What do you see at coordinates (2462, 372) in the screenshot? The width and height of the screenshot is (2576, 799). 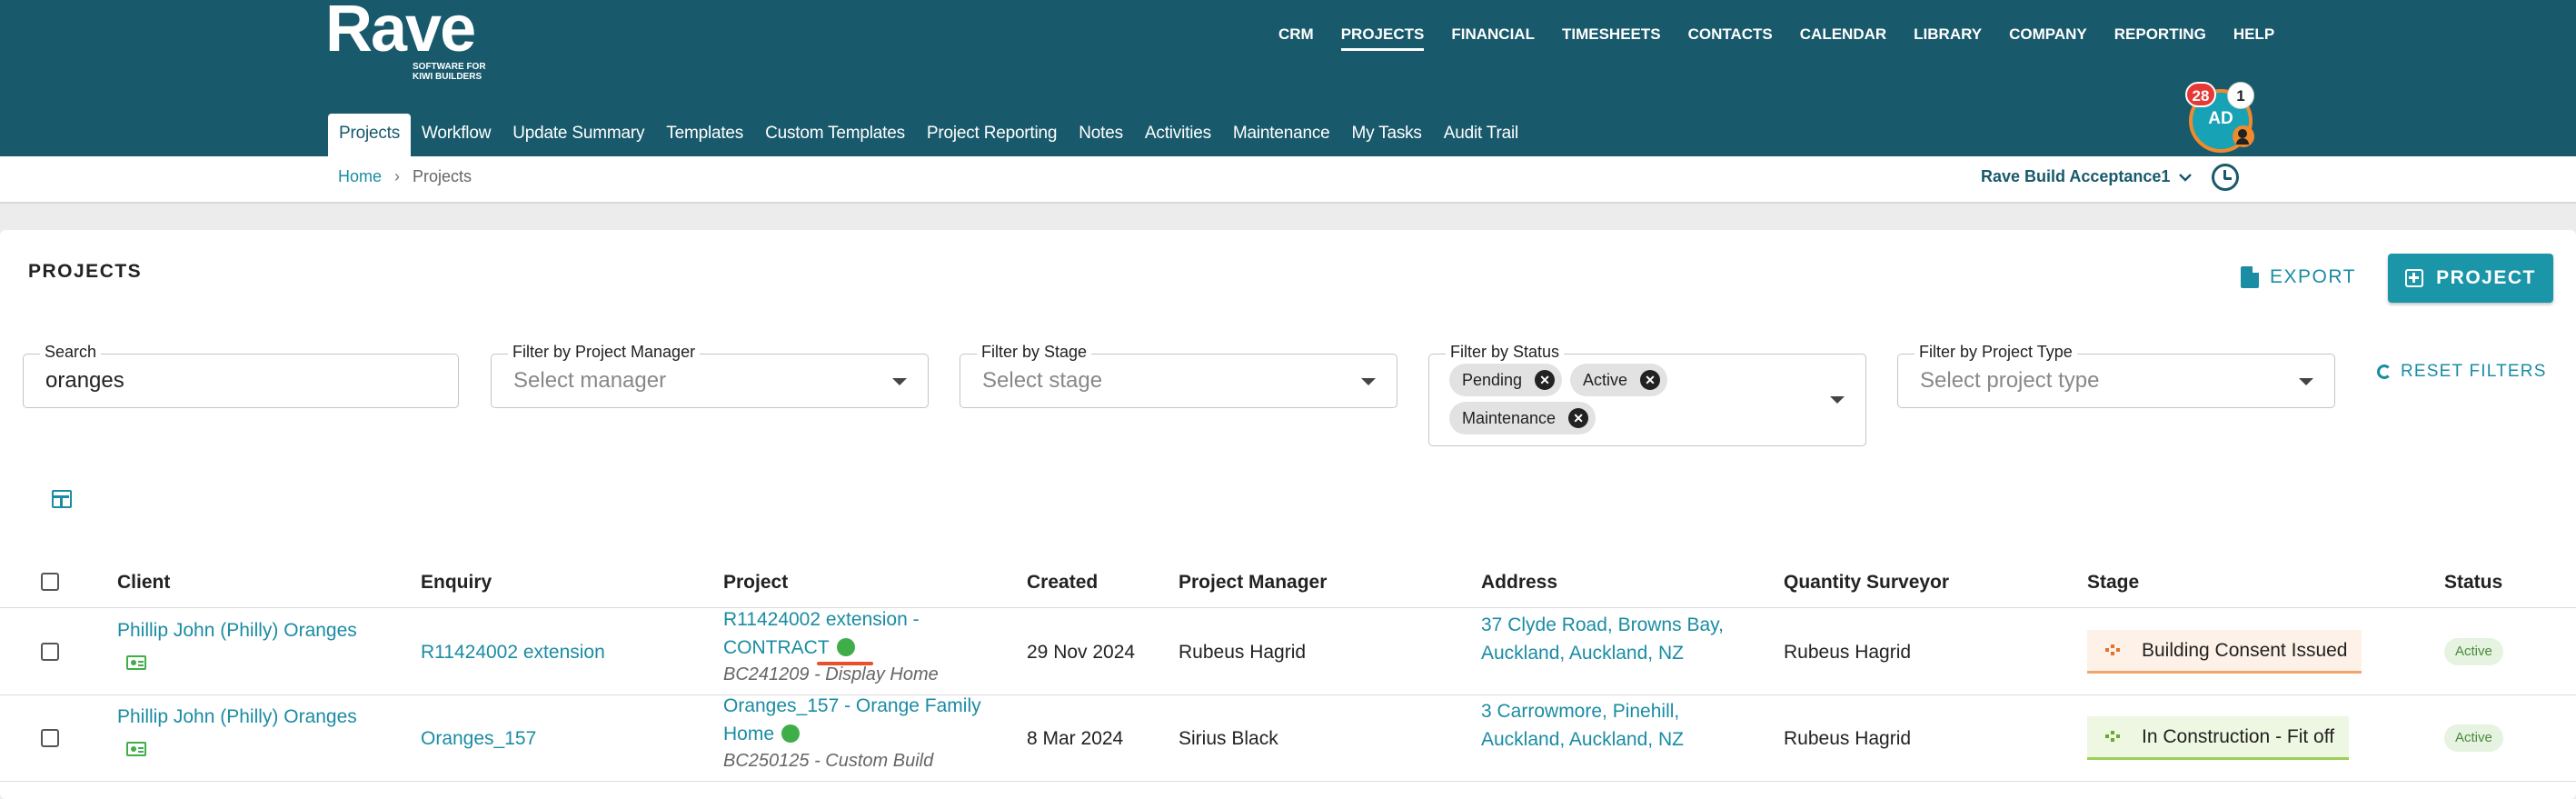 I see `reset-filters-button: RESET FILTERS` at bounding box center [2462, 372].